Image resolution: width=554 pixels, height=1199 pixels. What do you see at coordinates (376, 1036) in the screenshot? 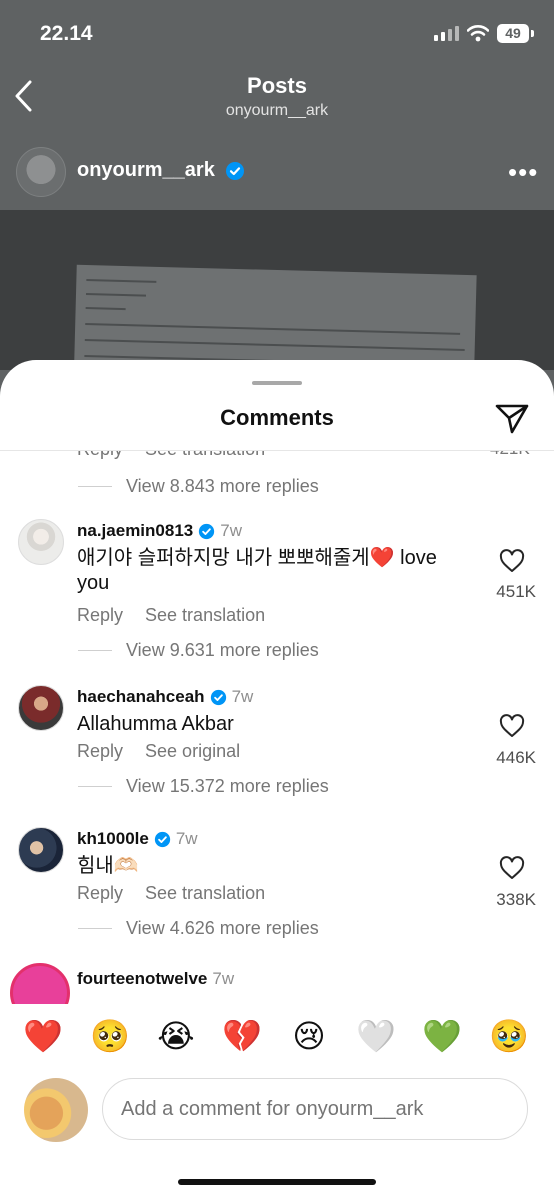
I see `reaction-emoji: 🤍` at bounding box center [376, 1036].